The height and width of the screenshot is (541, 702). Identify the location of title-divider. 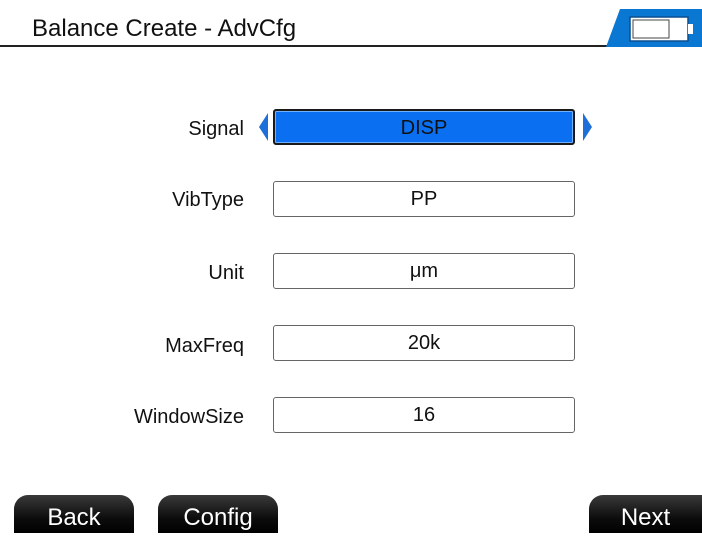
(310, 46).